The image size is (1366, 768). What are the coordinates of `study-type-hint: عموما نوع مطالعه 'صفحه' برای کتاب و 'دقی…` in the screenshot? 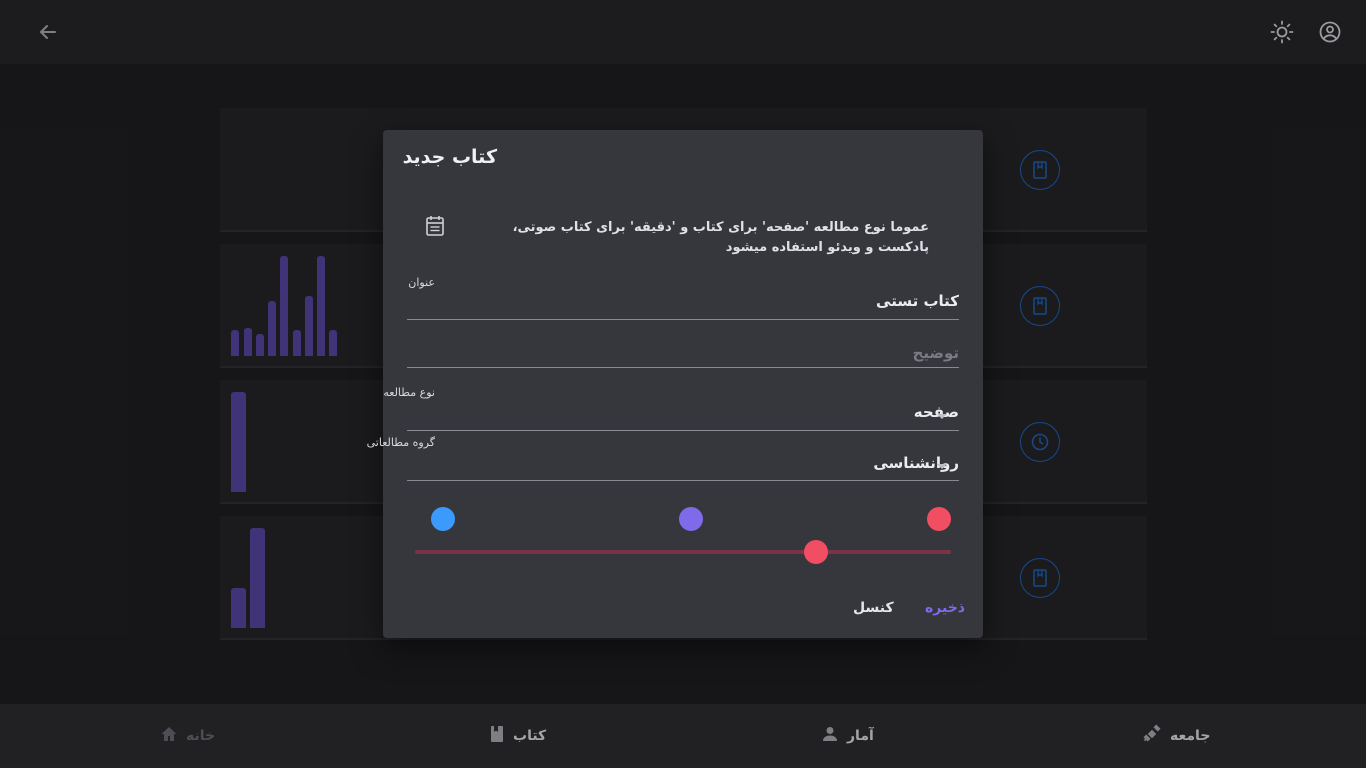 It's located at (720, 237).